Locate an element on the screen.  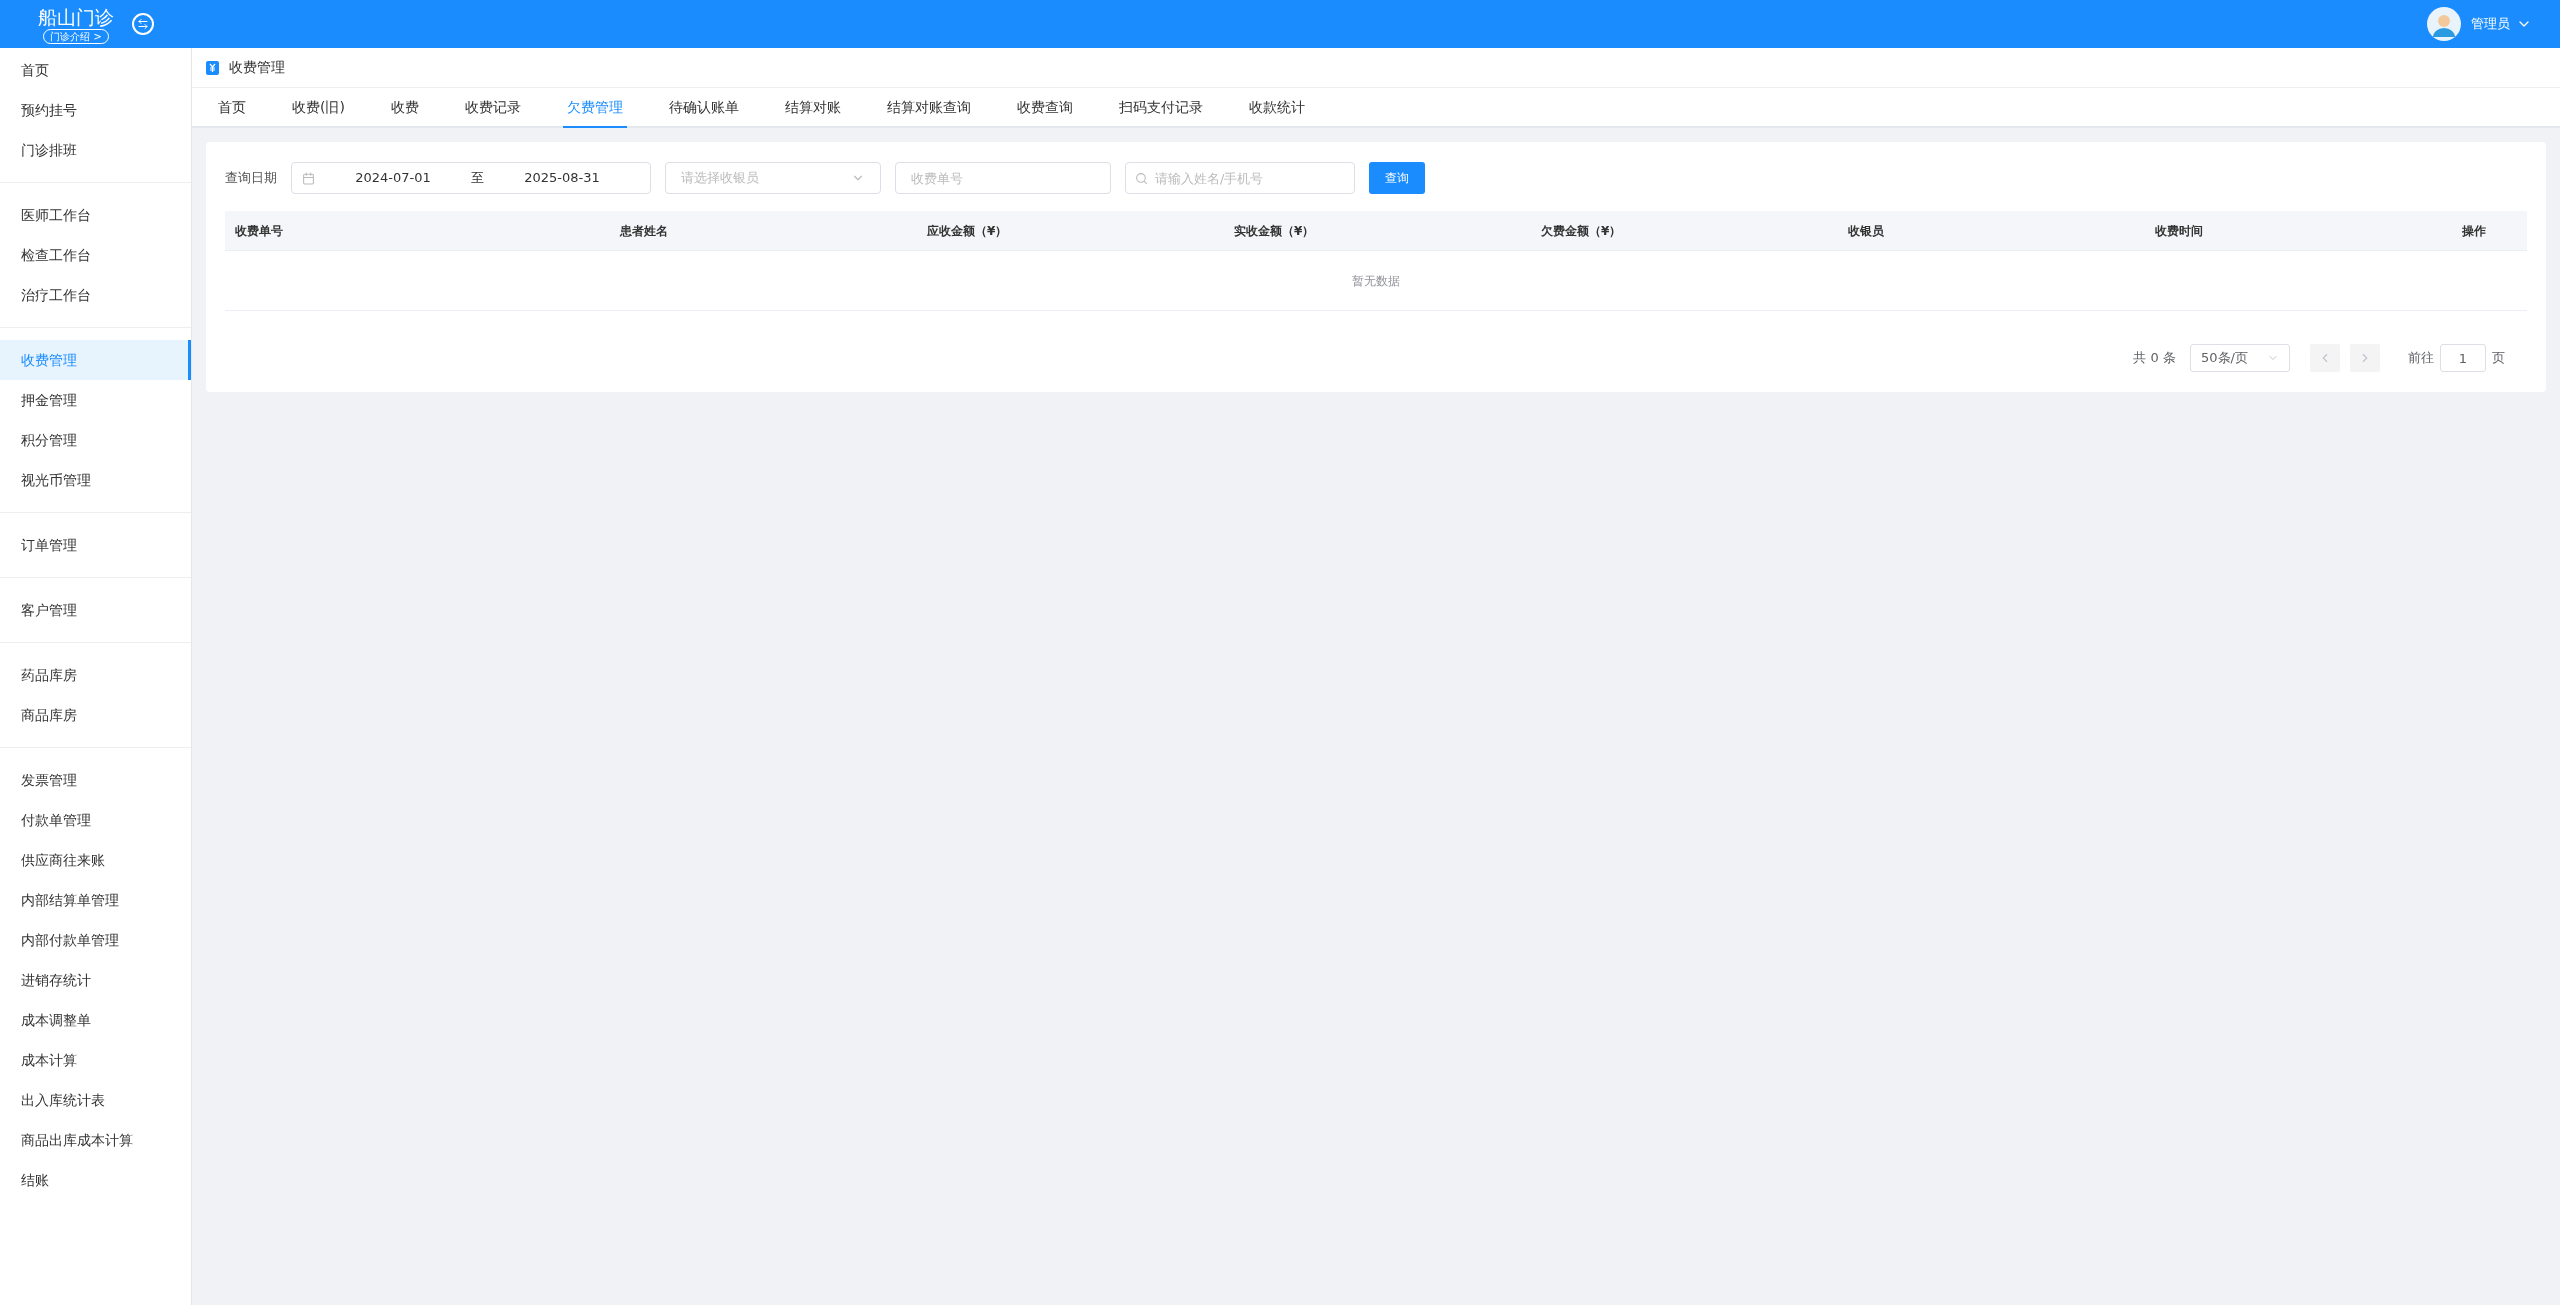
column-header: 欠费金额（¥） is located at coordinates (1581, 231).